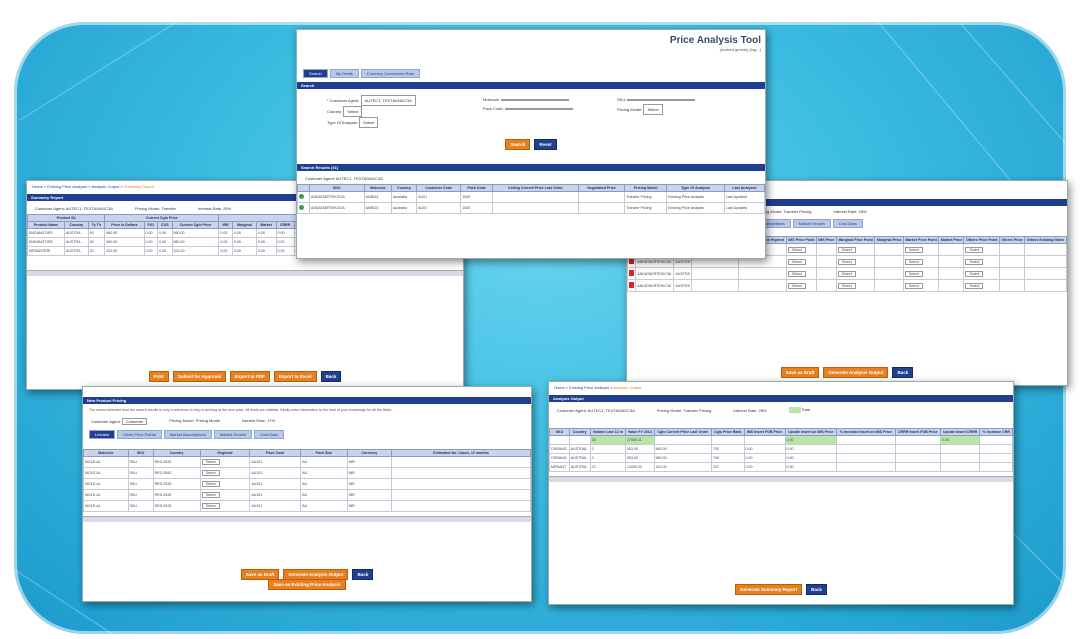 The width and height of the screenshot is (1080, 639). Describe the element at coordinates (538, 109) in the screenshot. I see `pack-code-input` at that location.